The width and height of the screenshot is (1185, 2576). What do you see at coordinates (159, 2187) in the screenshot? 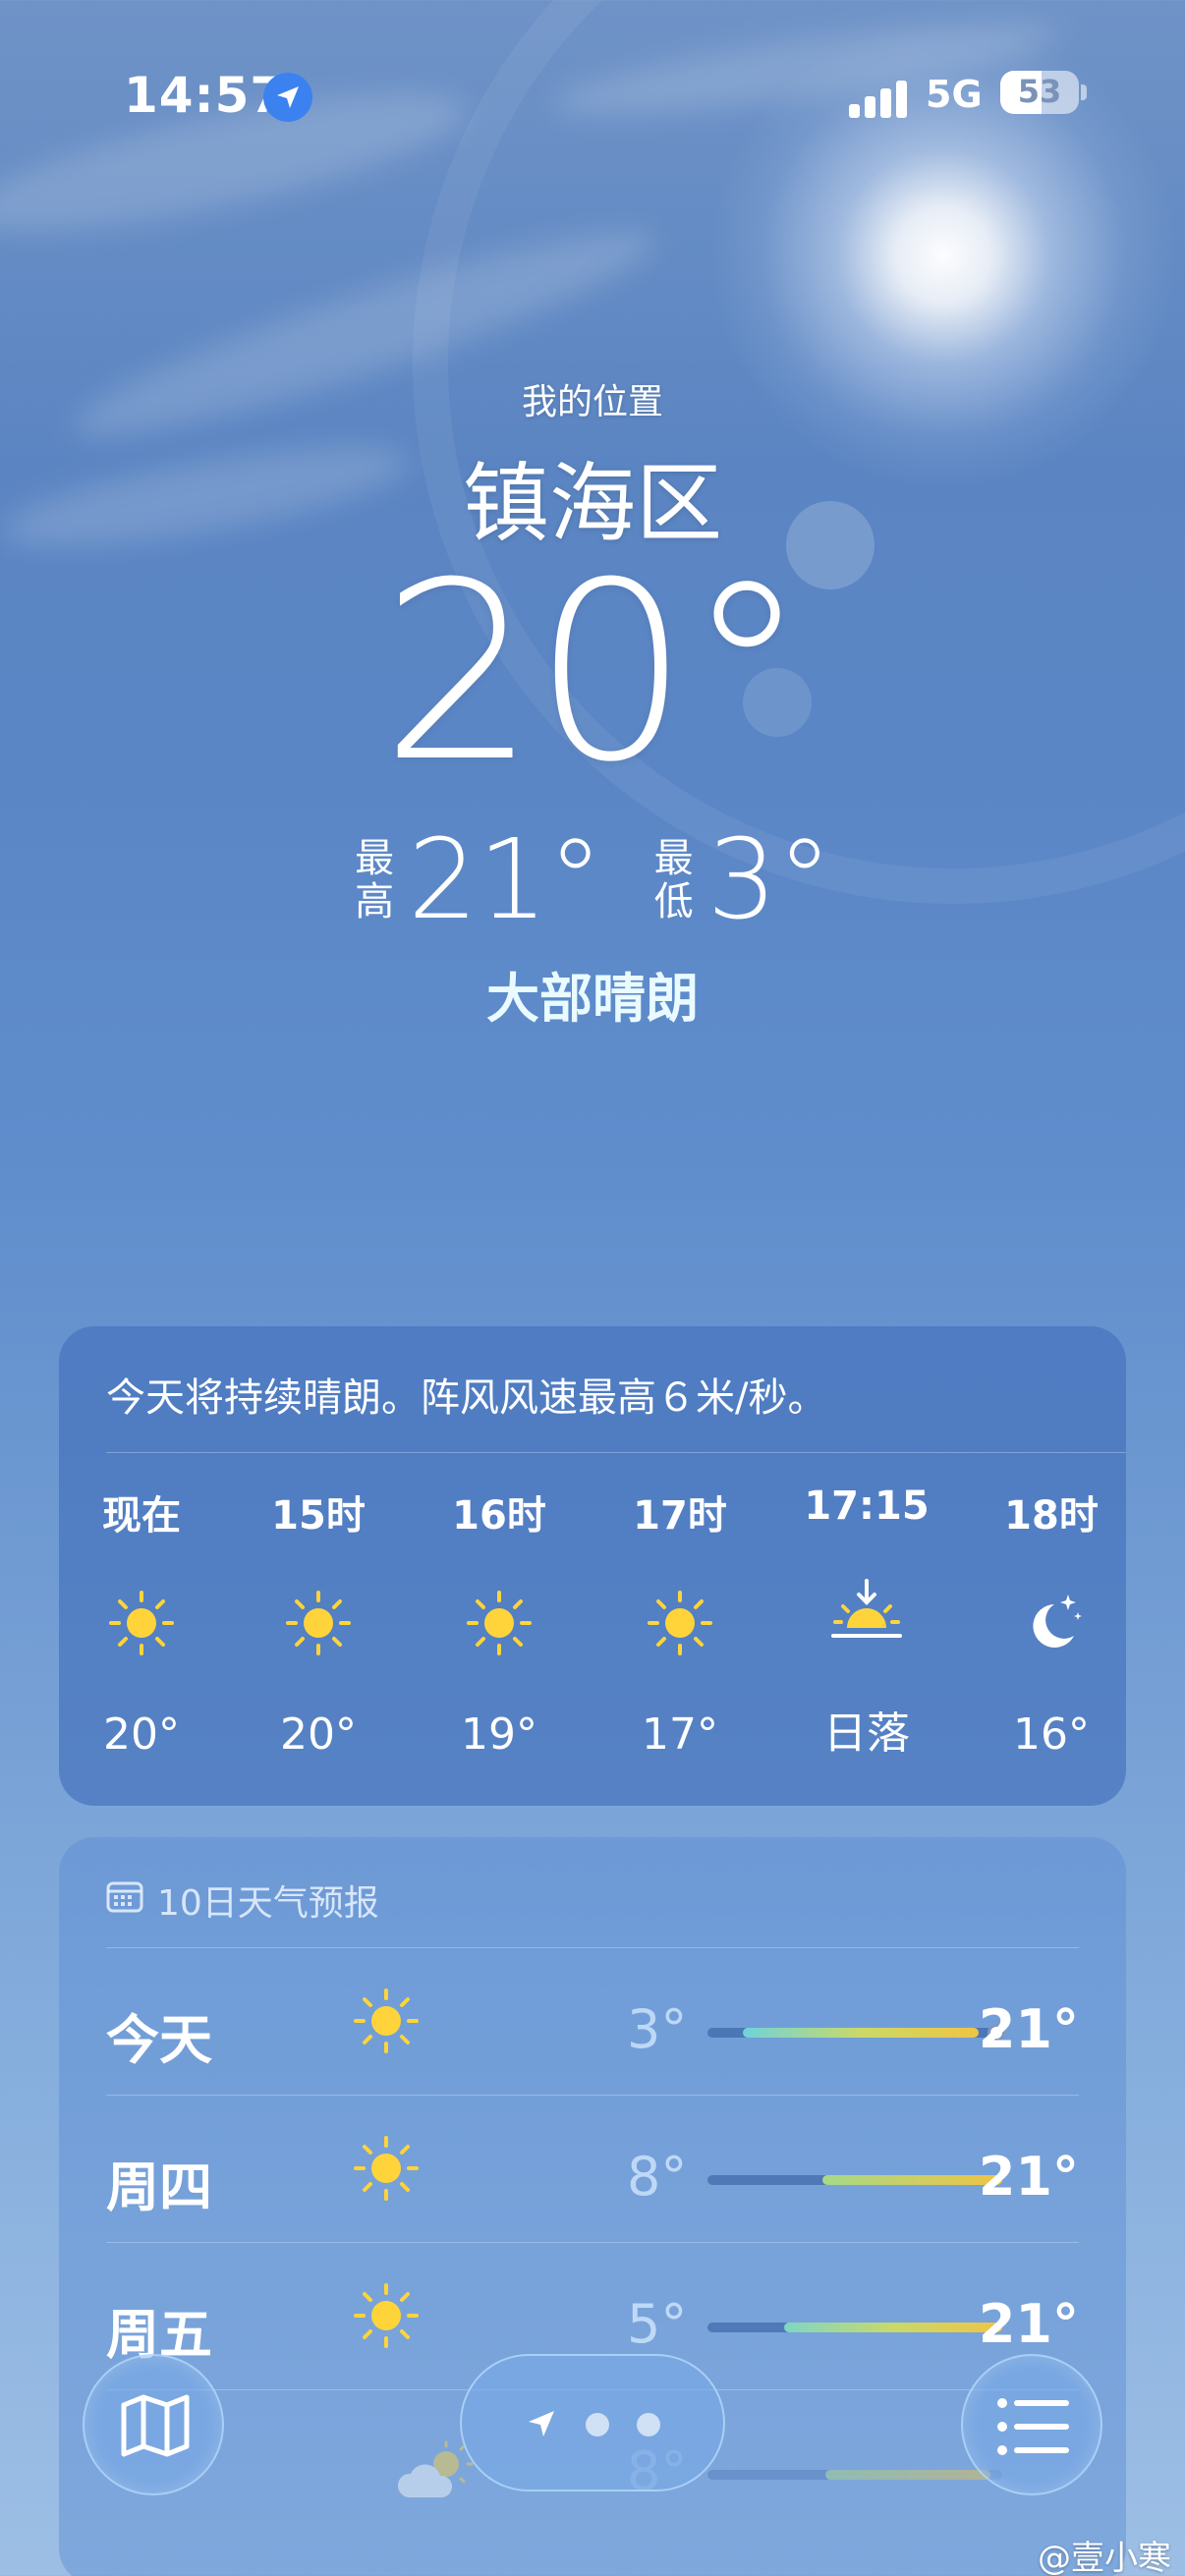
I see `day-name: 周四` at bounding box center [159, 2187].